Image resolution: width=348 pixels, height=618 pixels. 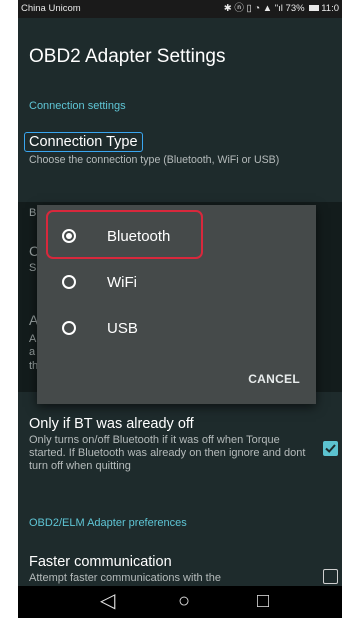 What do you see at coordinates (108, 523) in the screenshot?
I see `section-adapter-preferences: OBD2/ELM Adapter preferences` at bounding box center [108, 523].